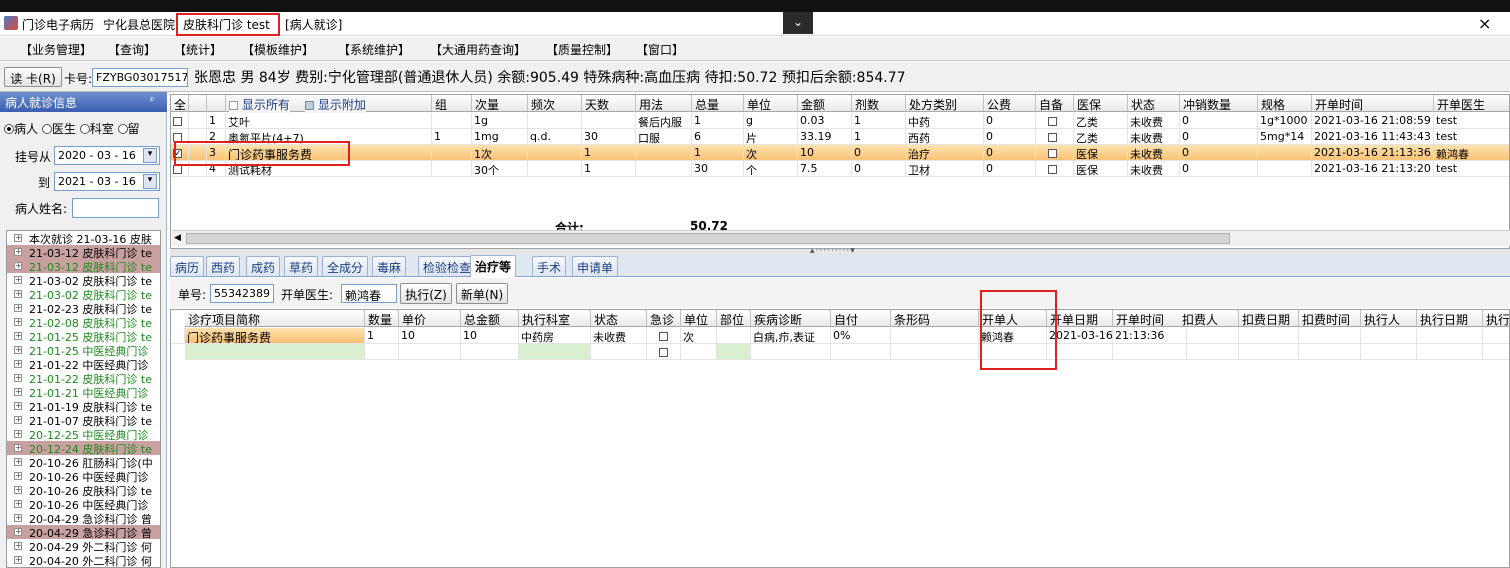 The image size is (1510, 568). I want to click on visit-tree-item: +21-01-22 中医经典门诊, so click(83, 364).